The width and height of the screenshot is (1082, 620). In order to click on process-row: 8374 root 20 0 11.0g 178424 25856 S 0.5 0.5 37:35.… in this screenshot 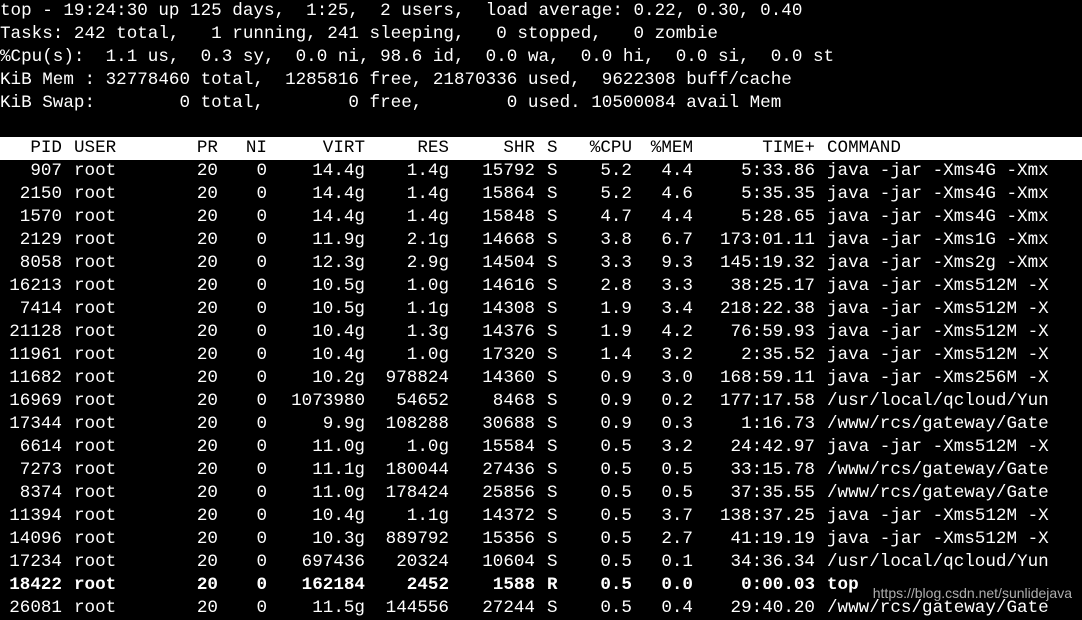, I will do `click(541, 493)`.